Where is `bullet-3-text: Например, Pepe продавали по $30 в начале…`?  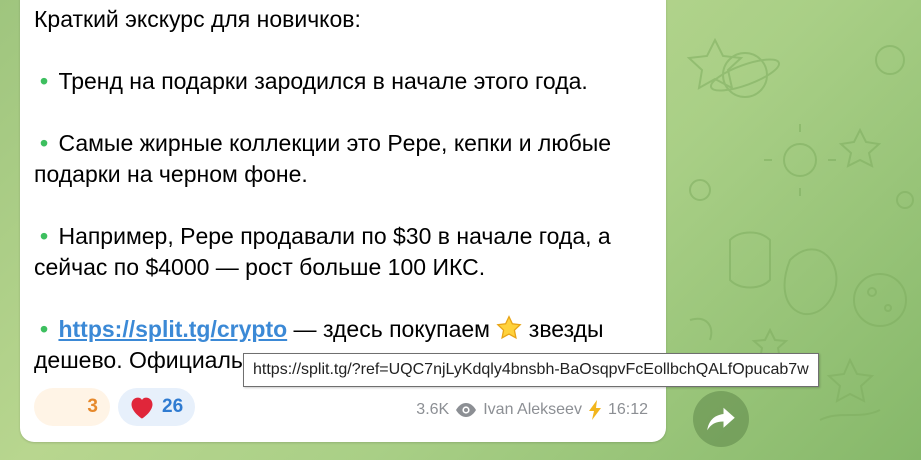
bullet-3-text: Например, Pepe продавали по $30 в начале… is located at coordinates (322, 251).